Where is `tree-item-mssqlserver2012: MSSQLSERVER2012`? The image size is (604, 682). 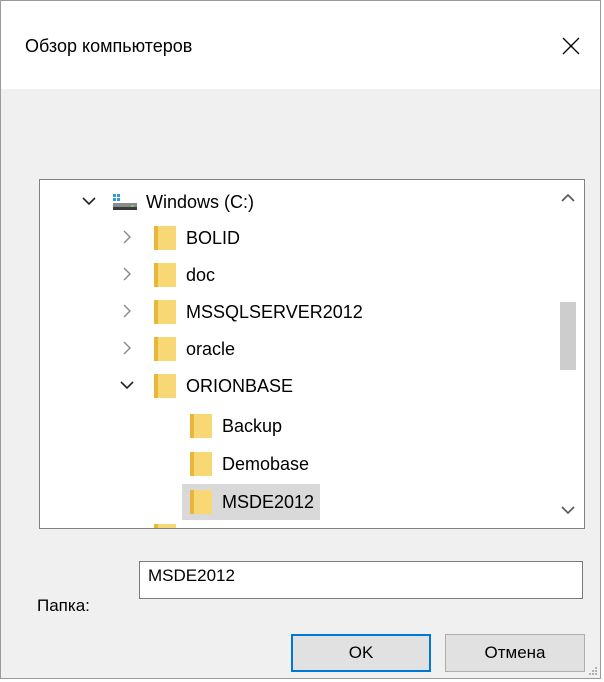 tree-item-mssqlserver2012: MSSQLSERVER2012 is located at coordinates (260, 312).